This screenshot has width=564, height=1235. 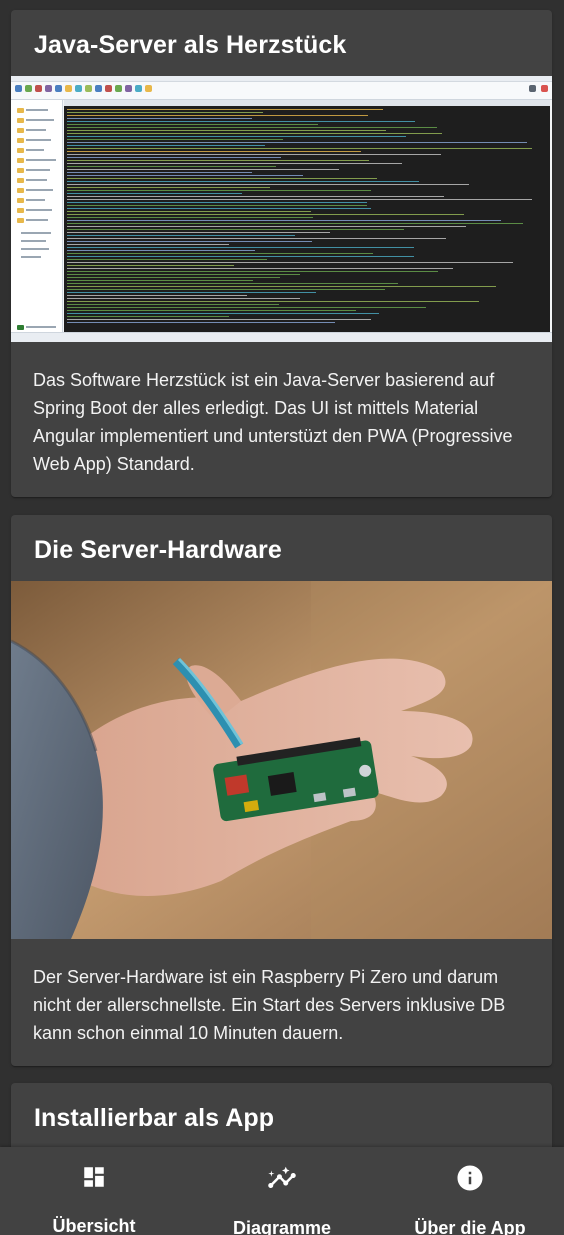 I want to click on dashboard-icon, so click(x=94, y=1177).